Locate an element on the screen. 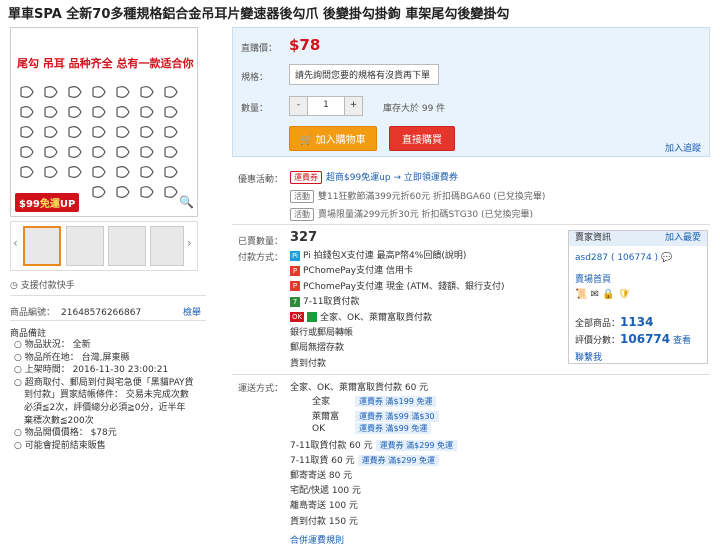  shipping-coupon-tag: 運費券 滿$99 滿$30 is located at coordinates (397, 416).